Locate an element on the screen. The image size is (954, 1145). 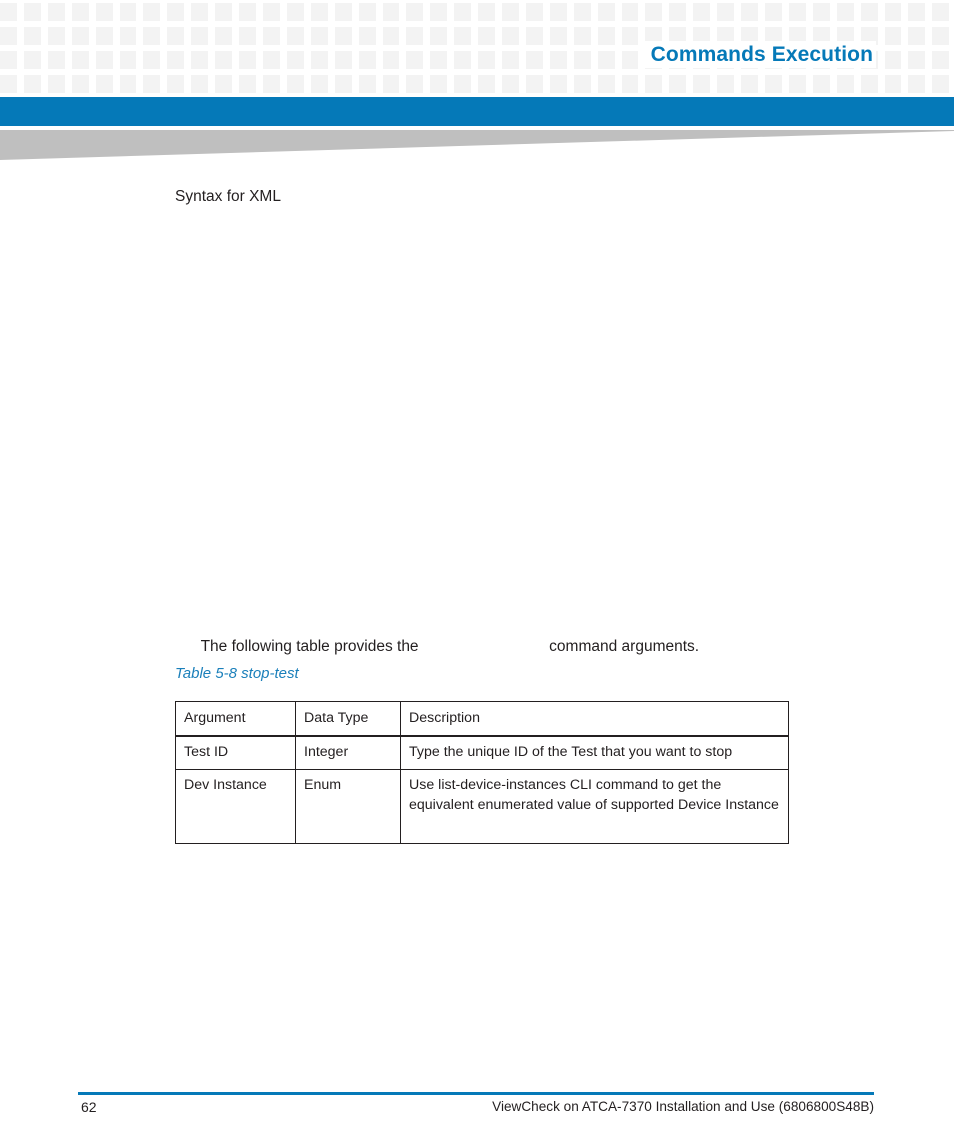
footer-rule is located at coordinates (476, 1093).